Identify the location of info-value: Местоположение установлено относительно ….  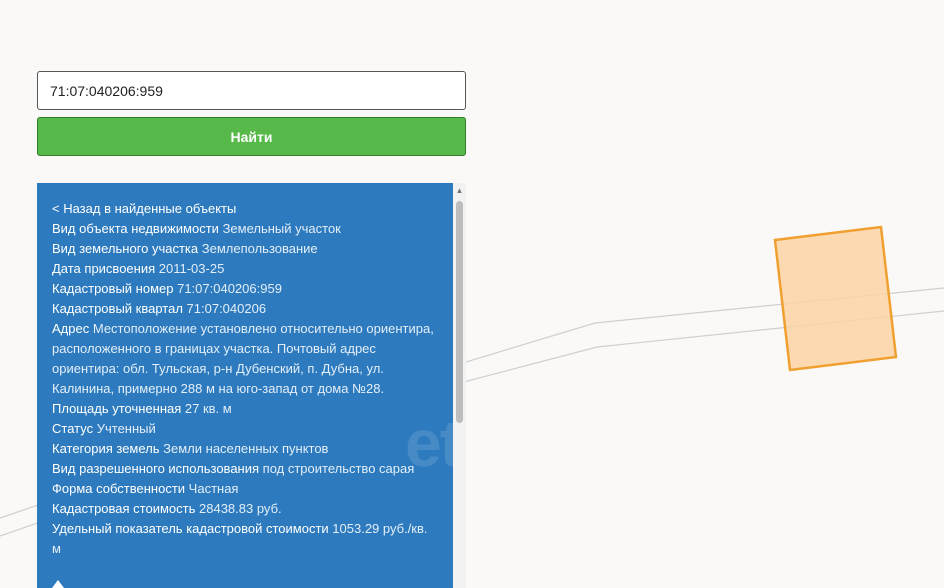
(243, 358).